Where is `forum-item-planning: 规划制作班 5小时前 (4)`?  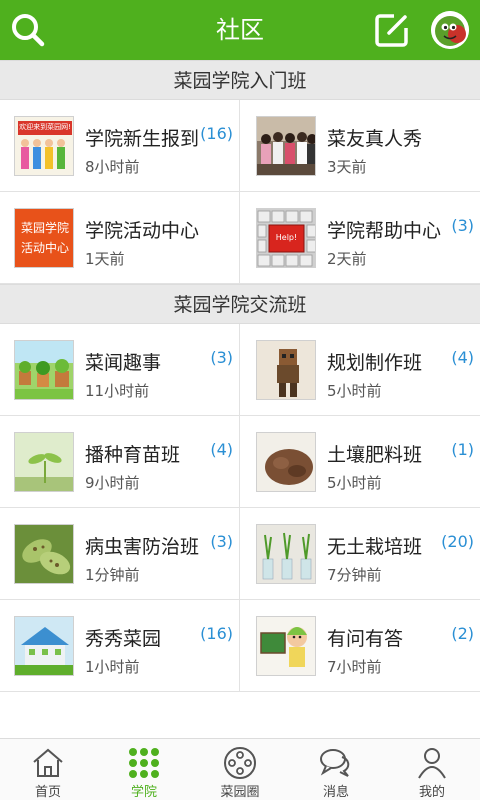
forum-item-planning: 规划制作班 5小时前 (4) is located at coordinates (360, 370).